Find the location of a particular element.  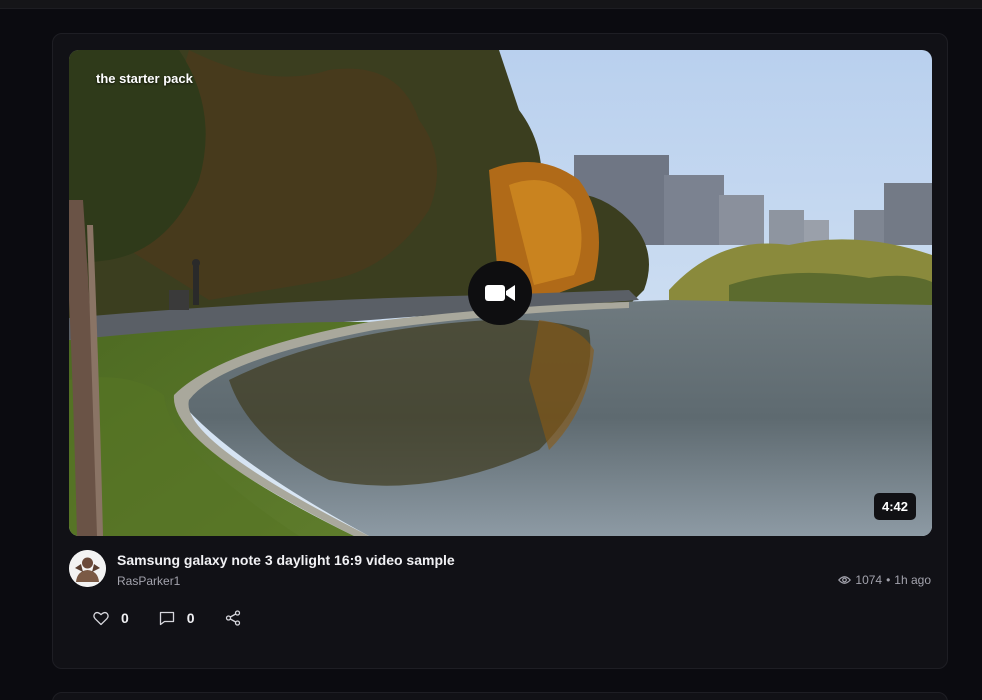

comment-icon is located at coordinates (167, 618).